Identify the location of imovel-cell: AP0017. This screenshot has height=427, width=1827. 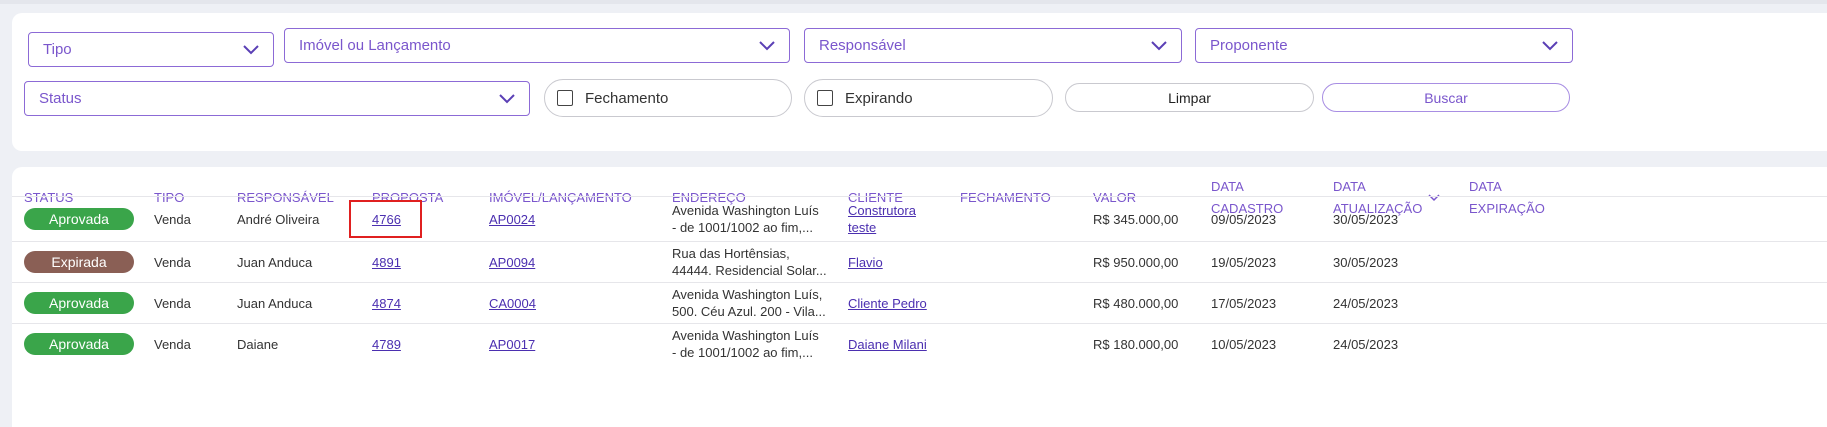
(512, 344).